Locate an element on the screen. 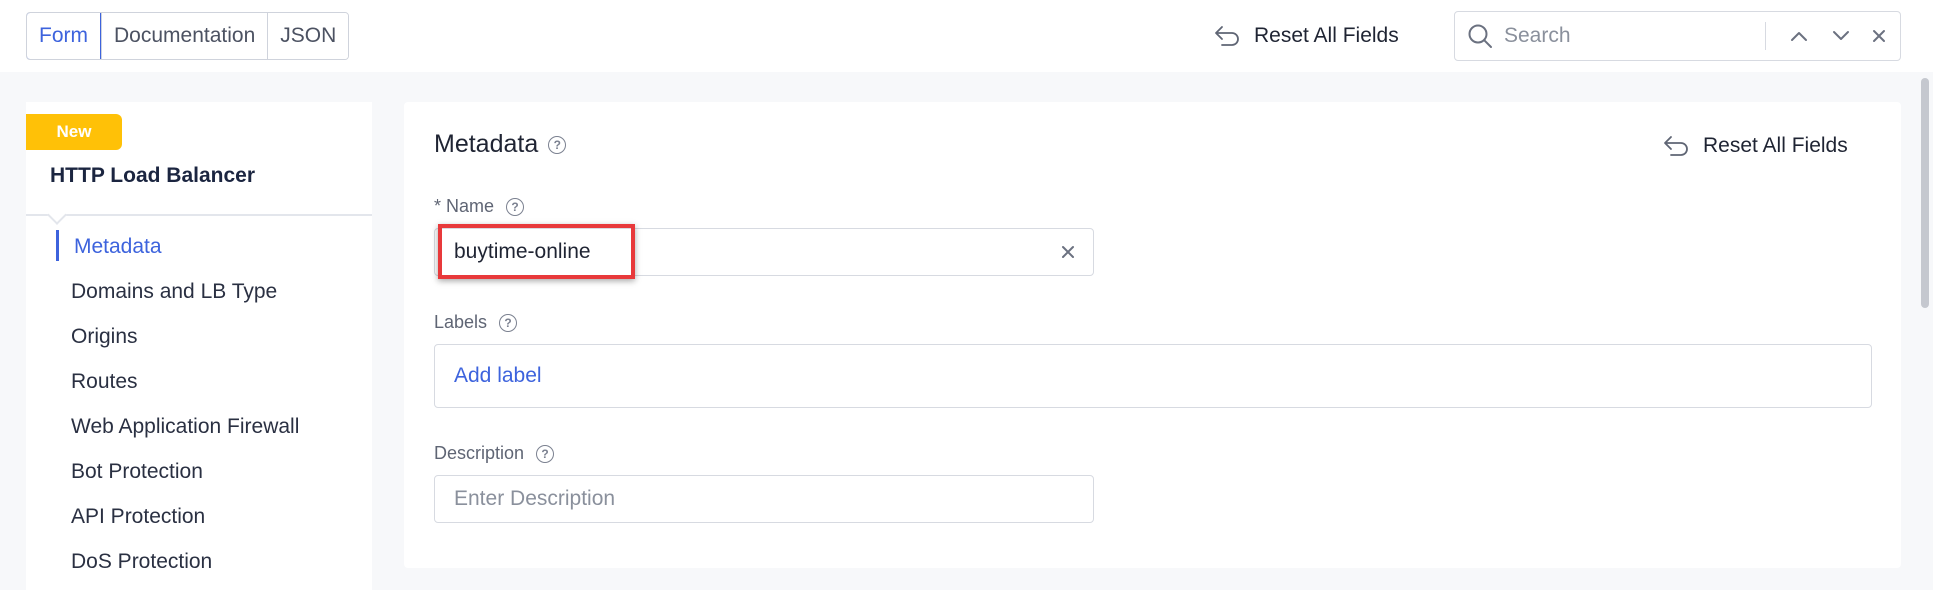 The width and height of the screenshot is (1933, 590). tab-documentation: Documentation is located at coordinates (184, 36).